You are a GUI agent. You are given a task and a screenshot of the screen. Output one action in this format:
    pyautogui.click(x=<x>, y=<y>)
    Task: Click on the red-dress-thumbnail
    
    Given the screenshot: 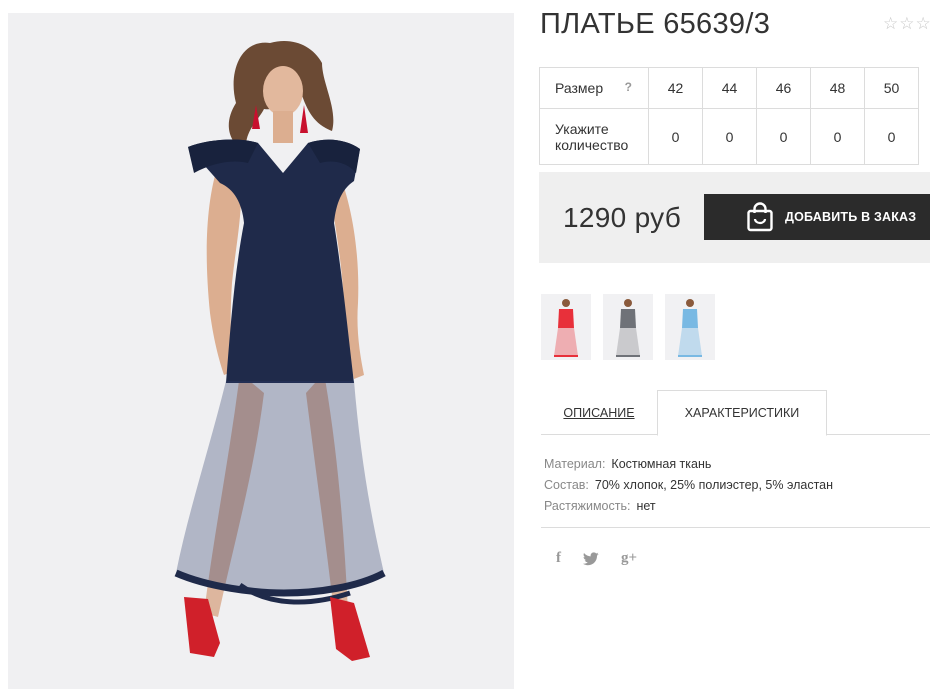 What is the action you would take?
    pyautogui.click(x=566, y=327)
    